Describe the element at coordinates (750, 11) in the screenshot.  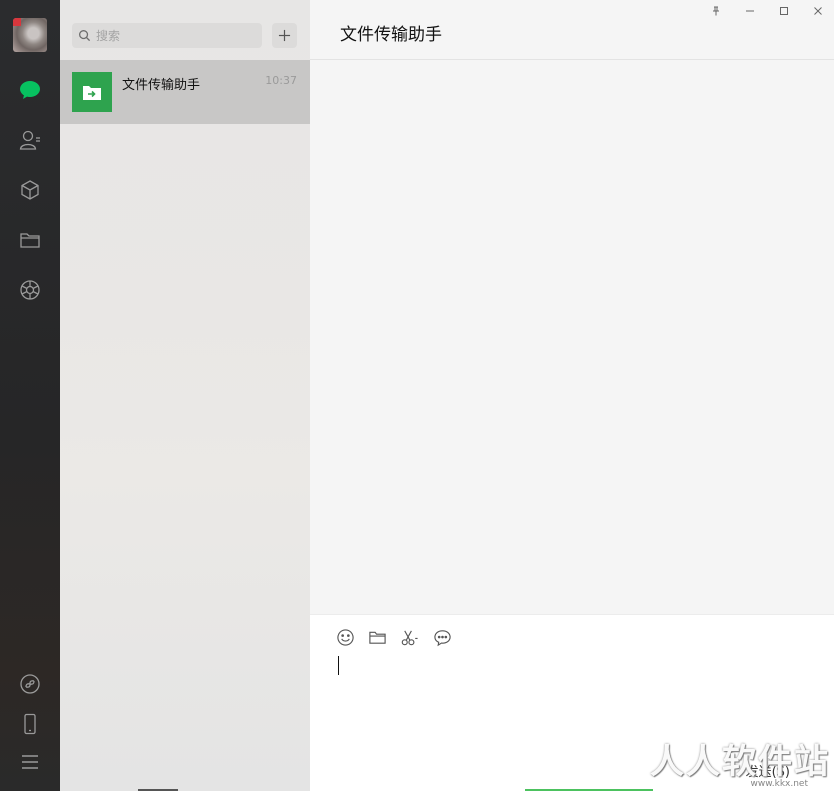
I see `minimize-icon` at that location.